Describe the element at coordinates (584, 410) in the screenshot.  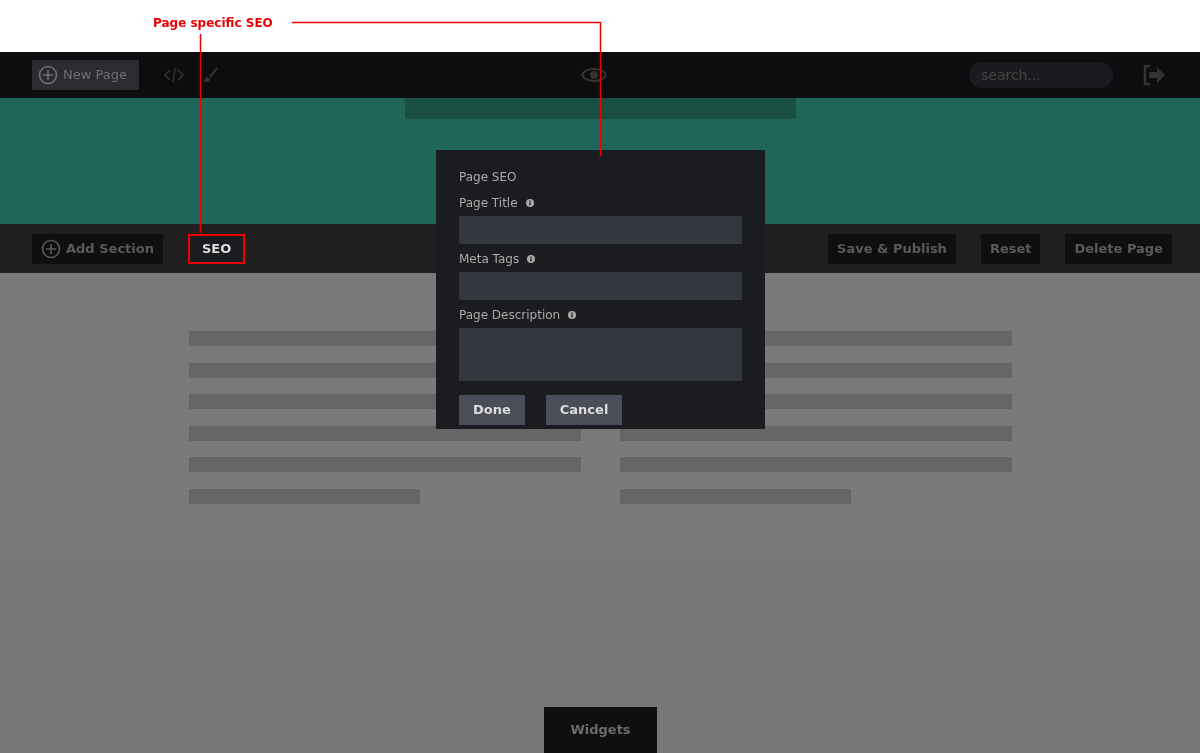
I see `dialog-button: Cancel` at that location.